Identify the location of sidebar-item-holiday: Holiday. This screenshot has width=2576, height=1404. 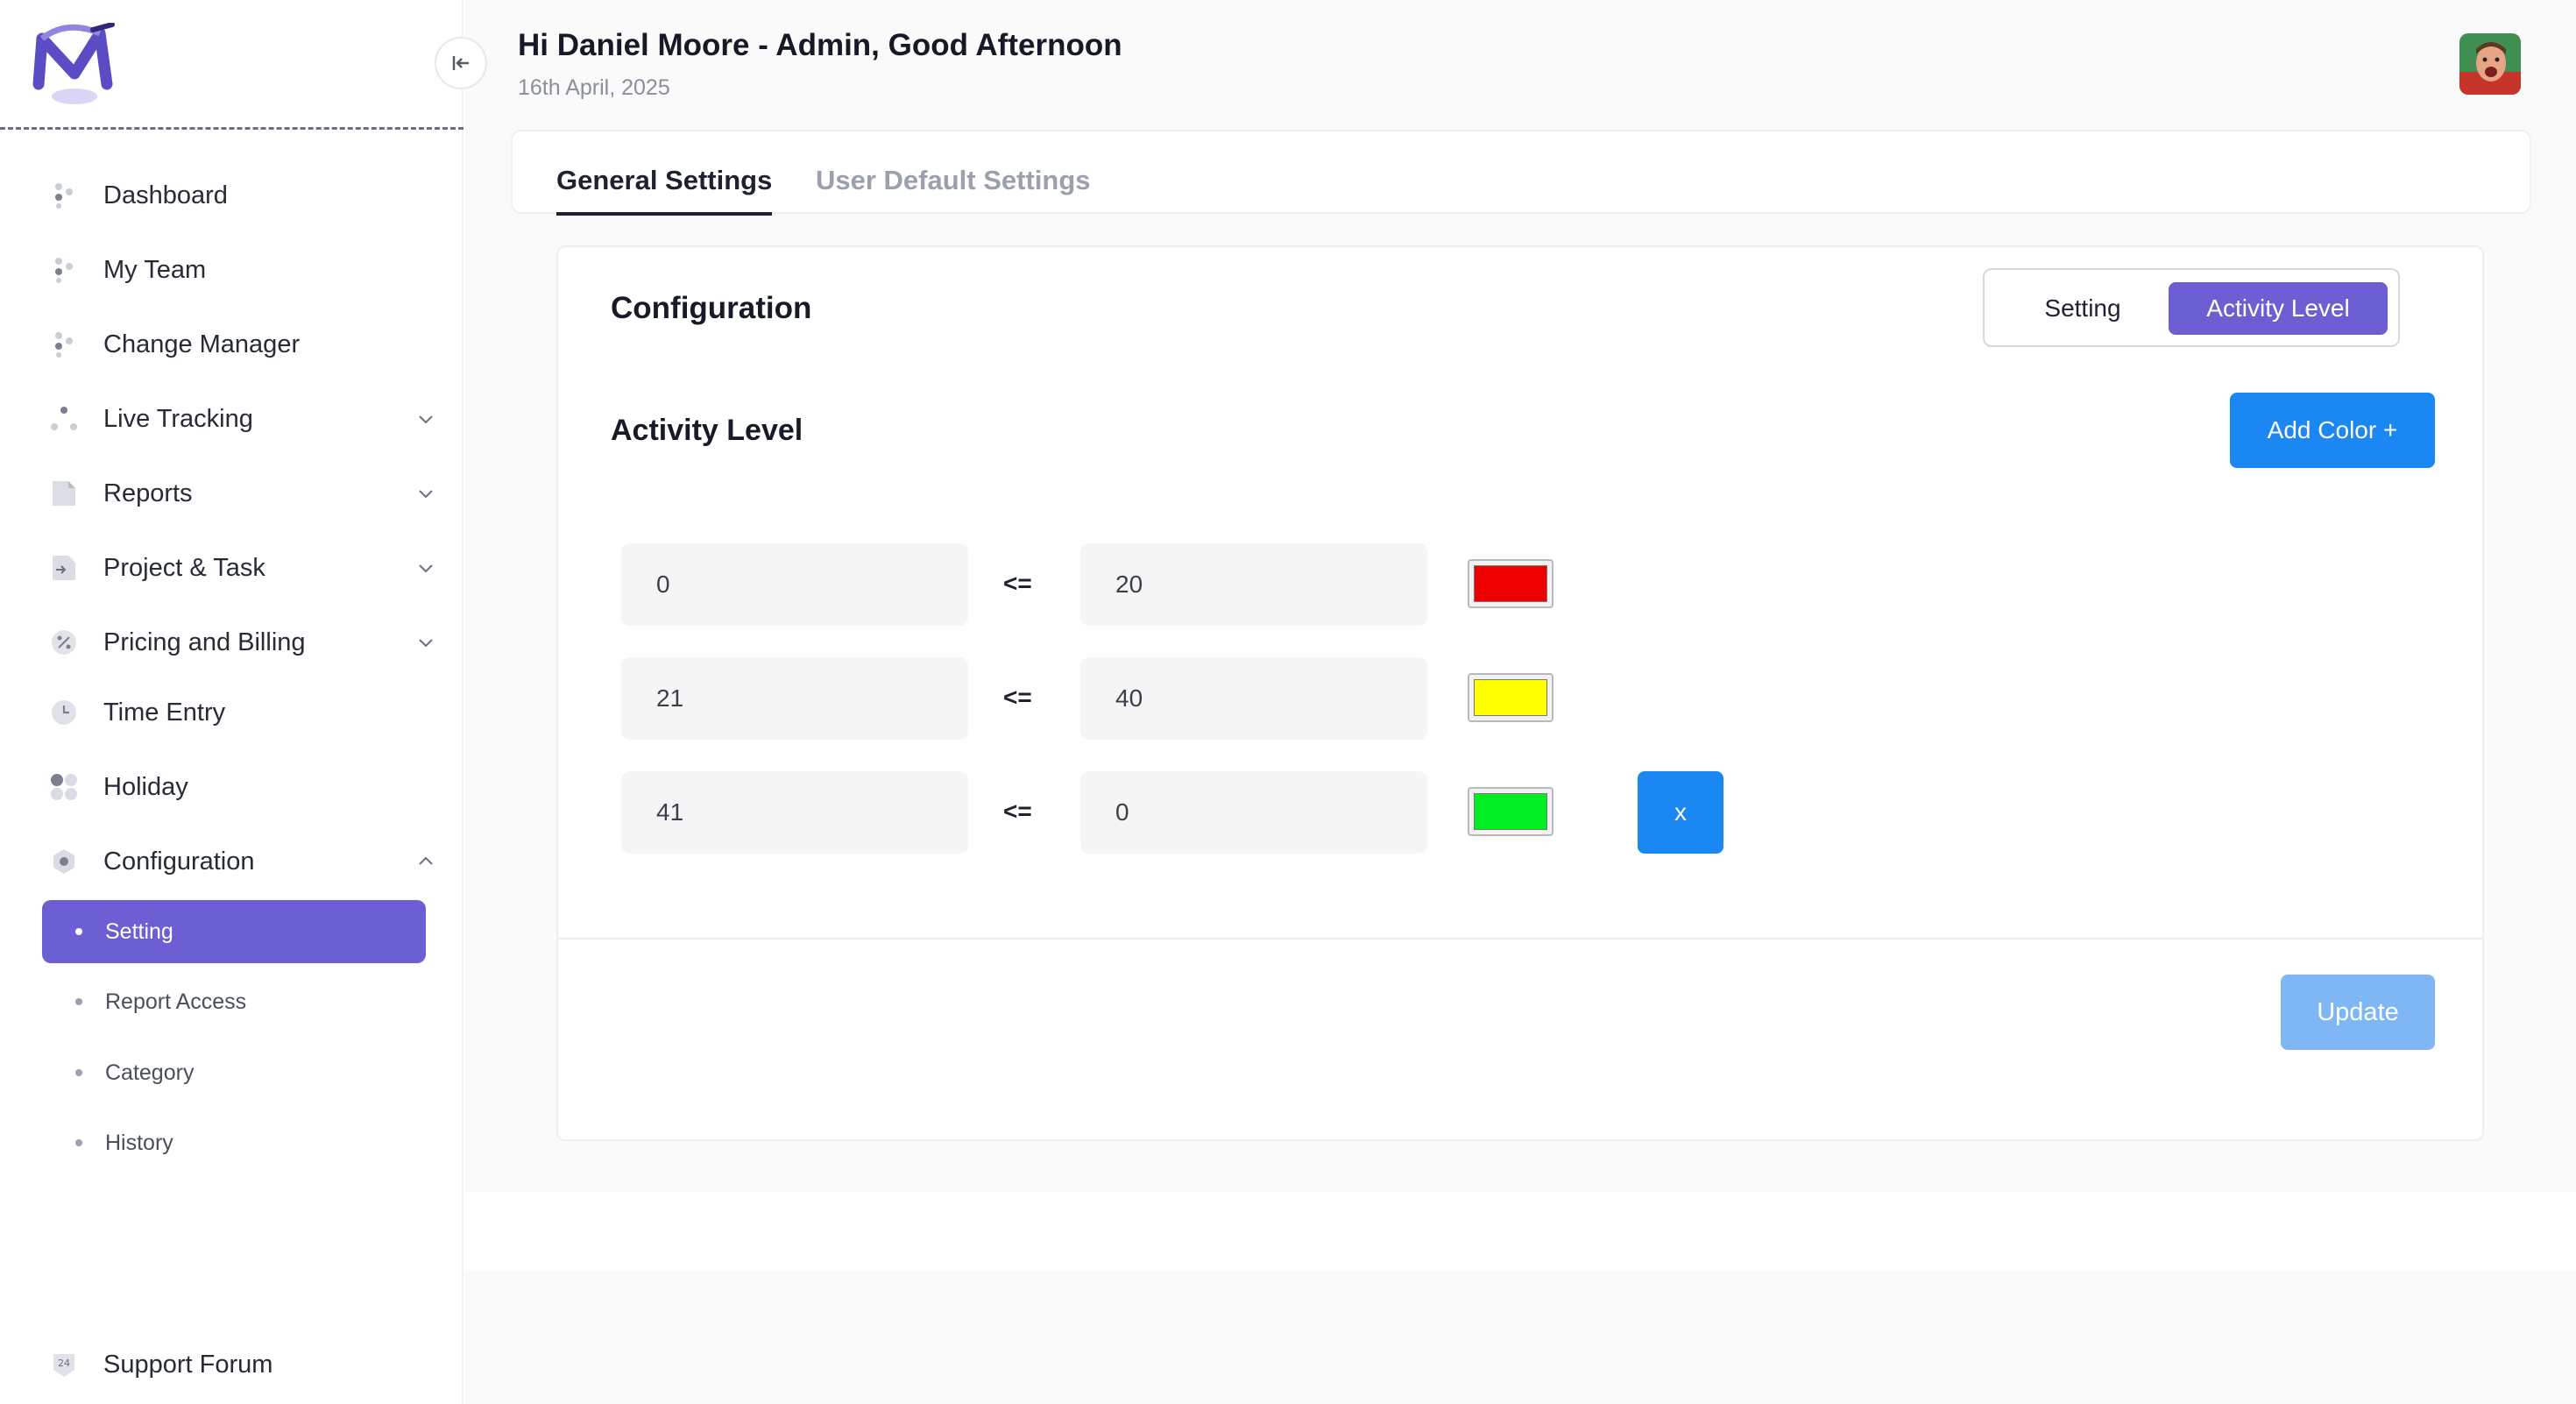
(239, 787).